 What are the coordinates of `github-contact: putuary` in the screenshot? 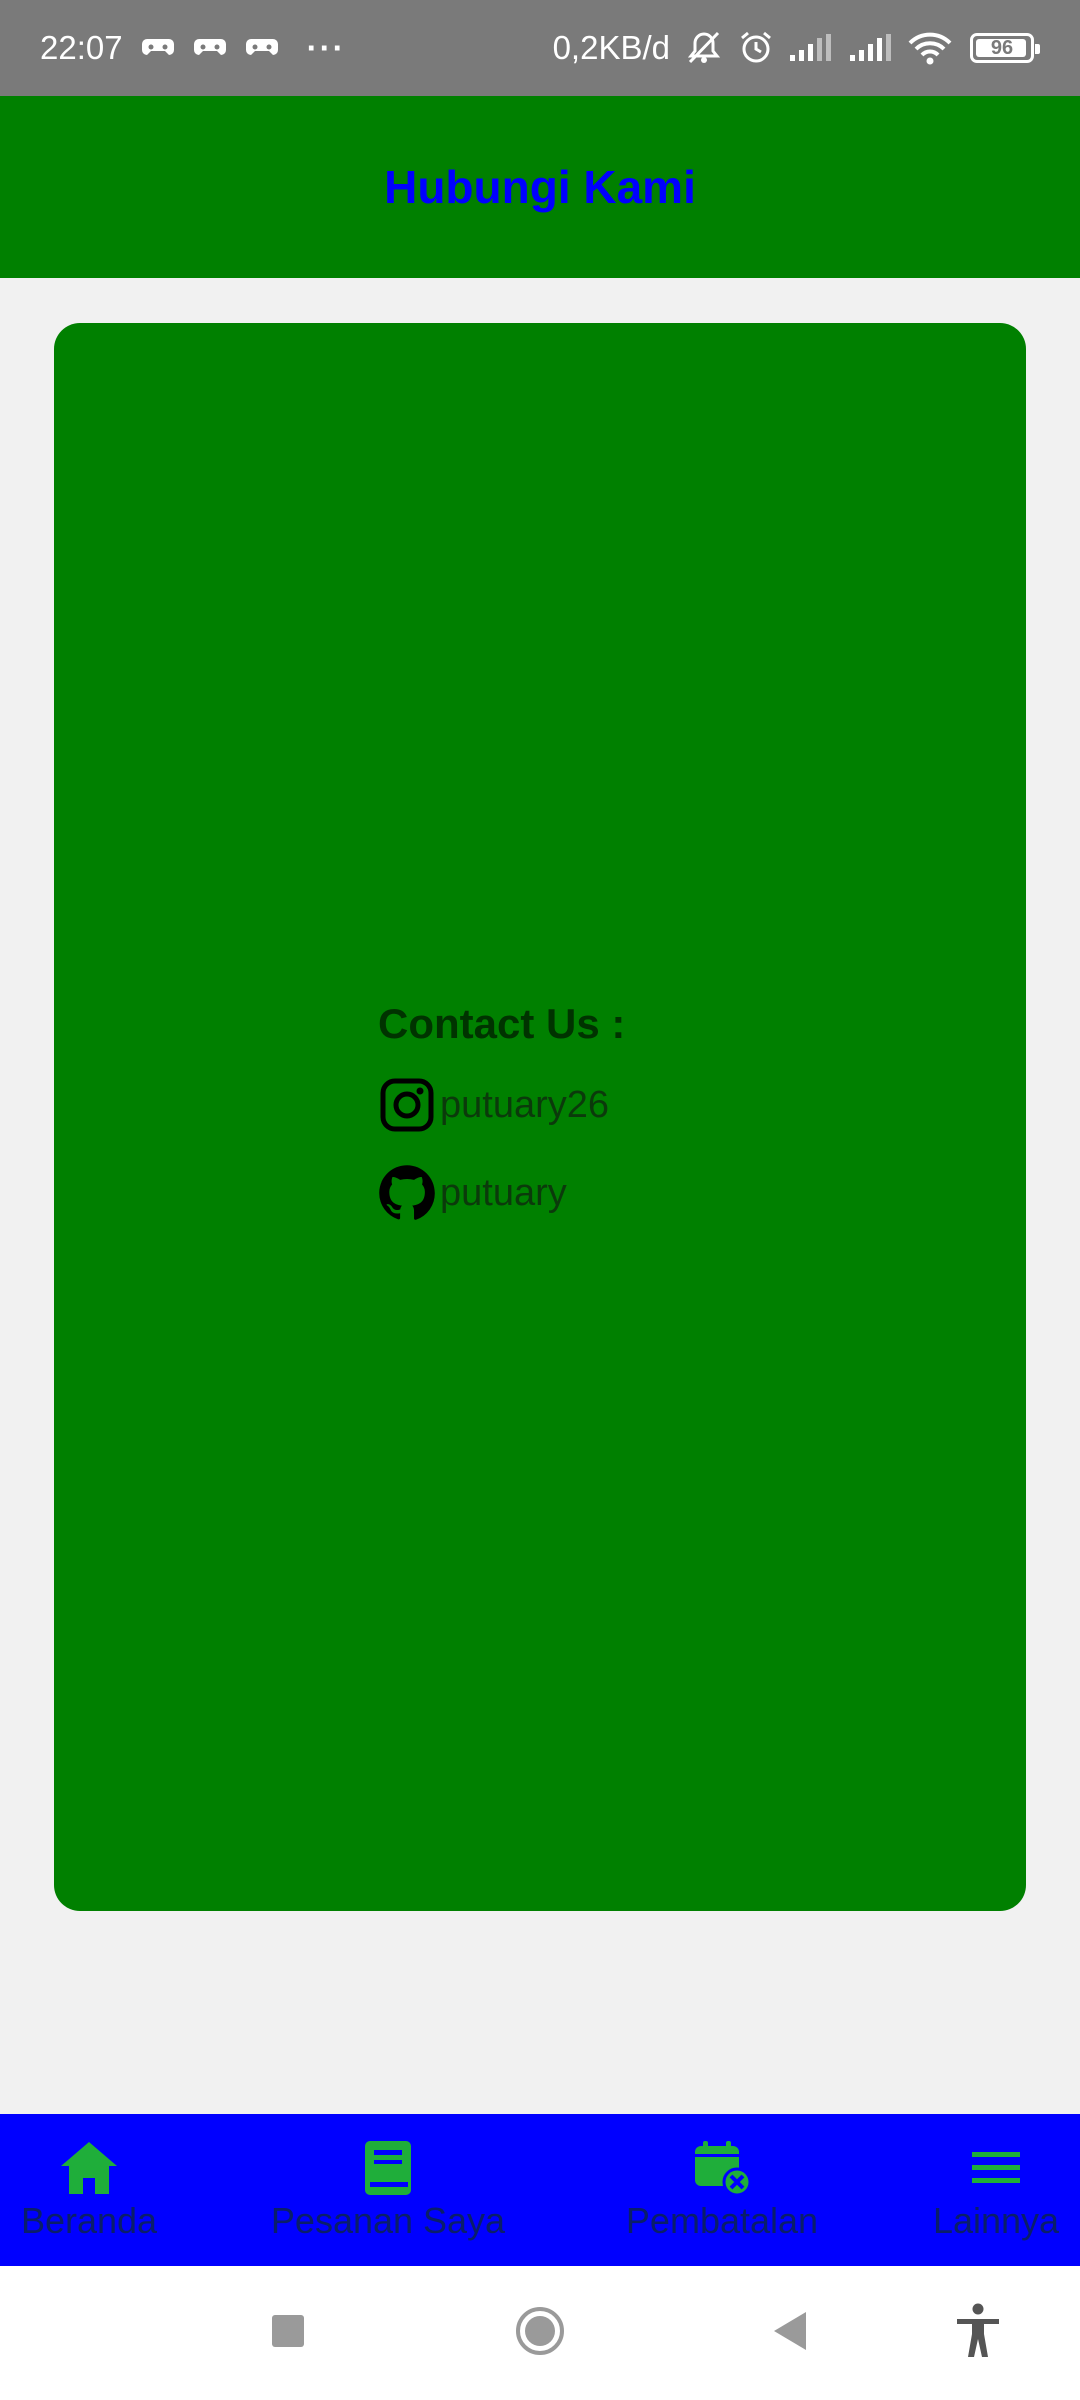 It's located at (501, 1193).